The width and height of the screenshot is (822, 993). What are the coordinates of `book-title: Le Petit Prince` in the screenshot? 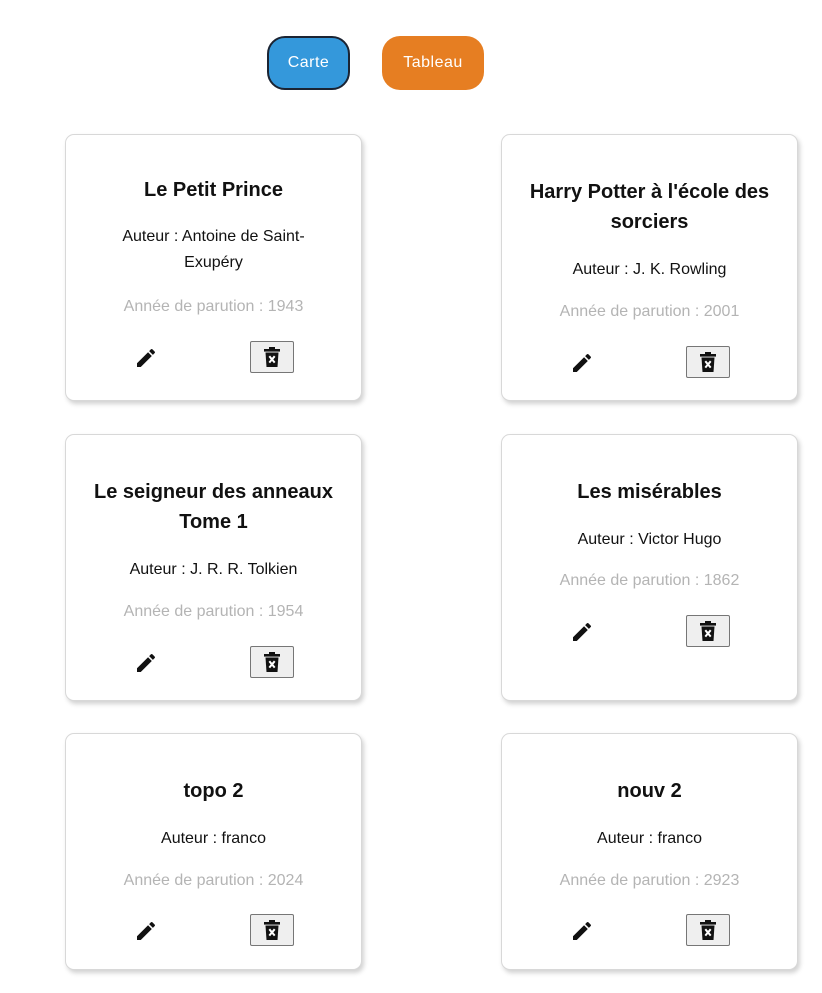 It's located at (213, 190).